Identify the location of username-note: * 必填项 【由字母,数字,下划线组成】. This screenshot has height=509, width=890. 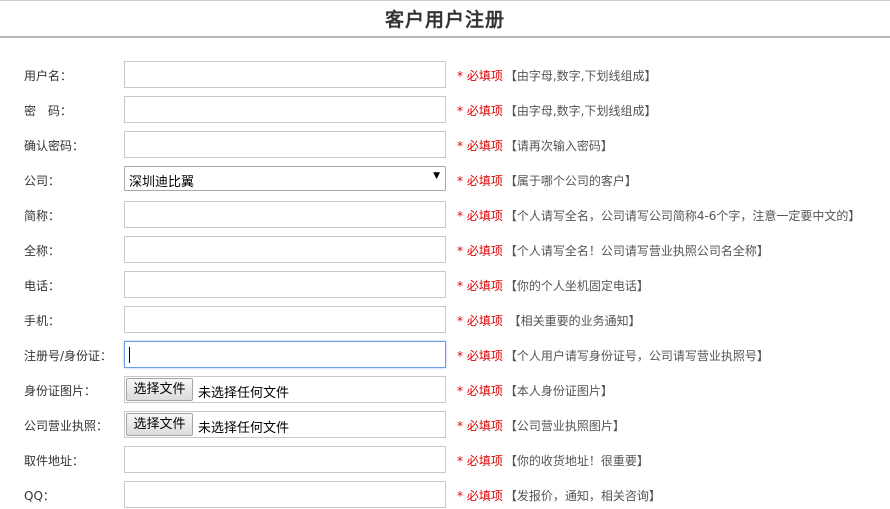
(556, 75).